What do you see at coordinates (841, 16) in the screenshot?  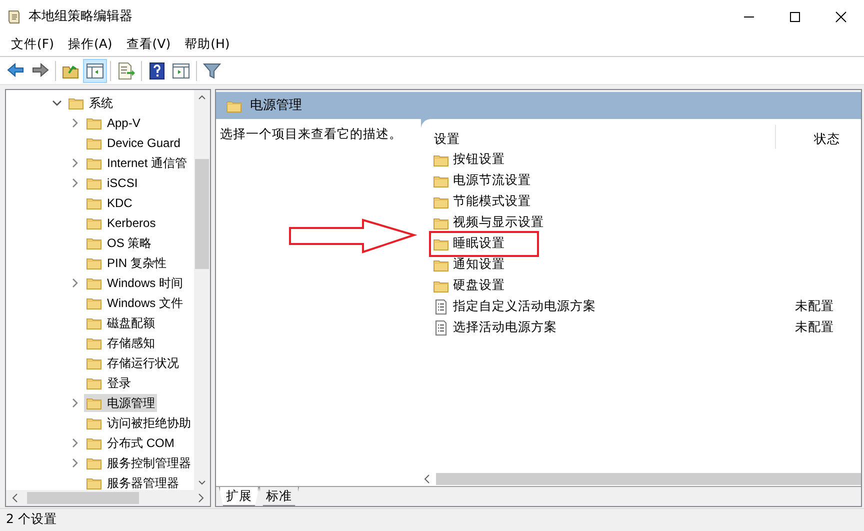 I see `close-icon` at bounding box center [841, 16].